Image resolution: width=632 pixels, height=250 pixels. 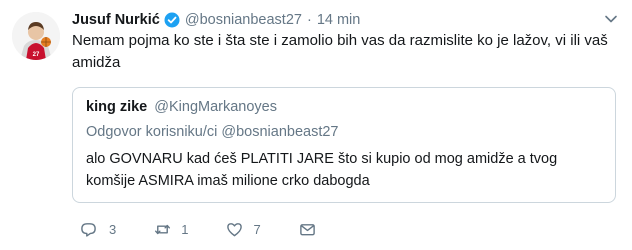 What do you see at coordinates (339, 20) in the screenshot?
I see `timestamp: 14 min` at bounding box center [339, 20].